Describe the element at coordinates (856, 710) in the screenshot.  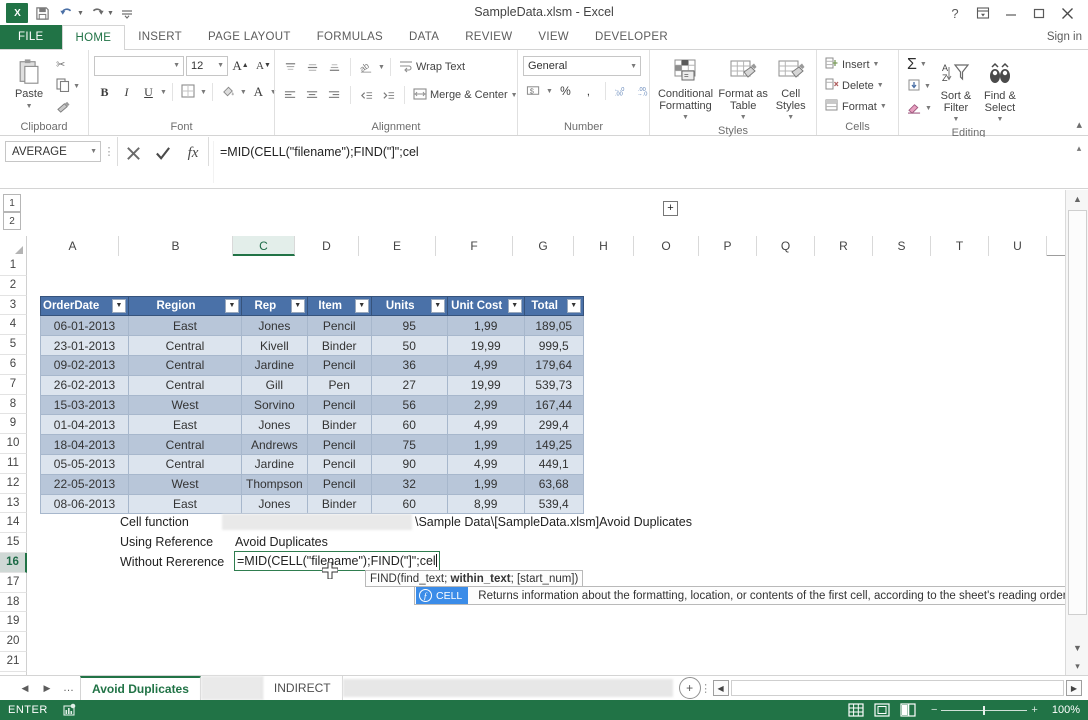
I see `normal-view-icon` at that location.